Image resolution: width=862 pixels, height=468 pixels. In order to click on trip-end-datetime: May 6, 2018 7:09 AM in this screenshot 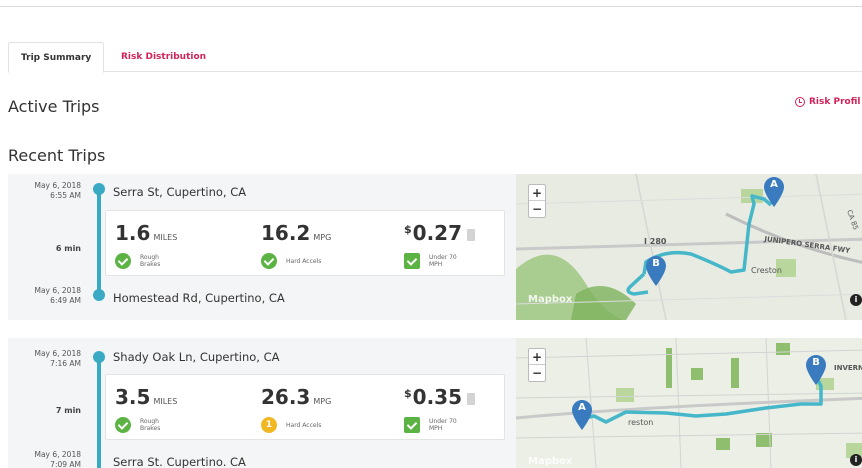, I will do `click(44, 459)`.